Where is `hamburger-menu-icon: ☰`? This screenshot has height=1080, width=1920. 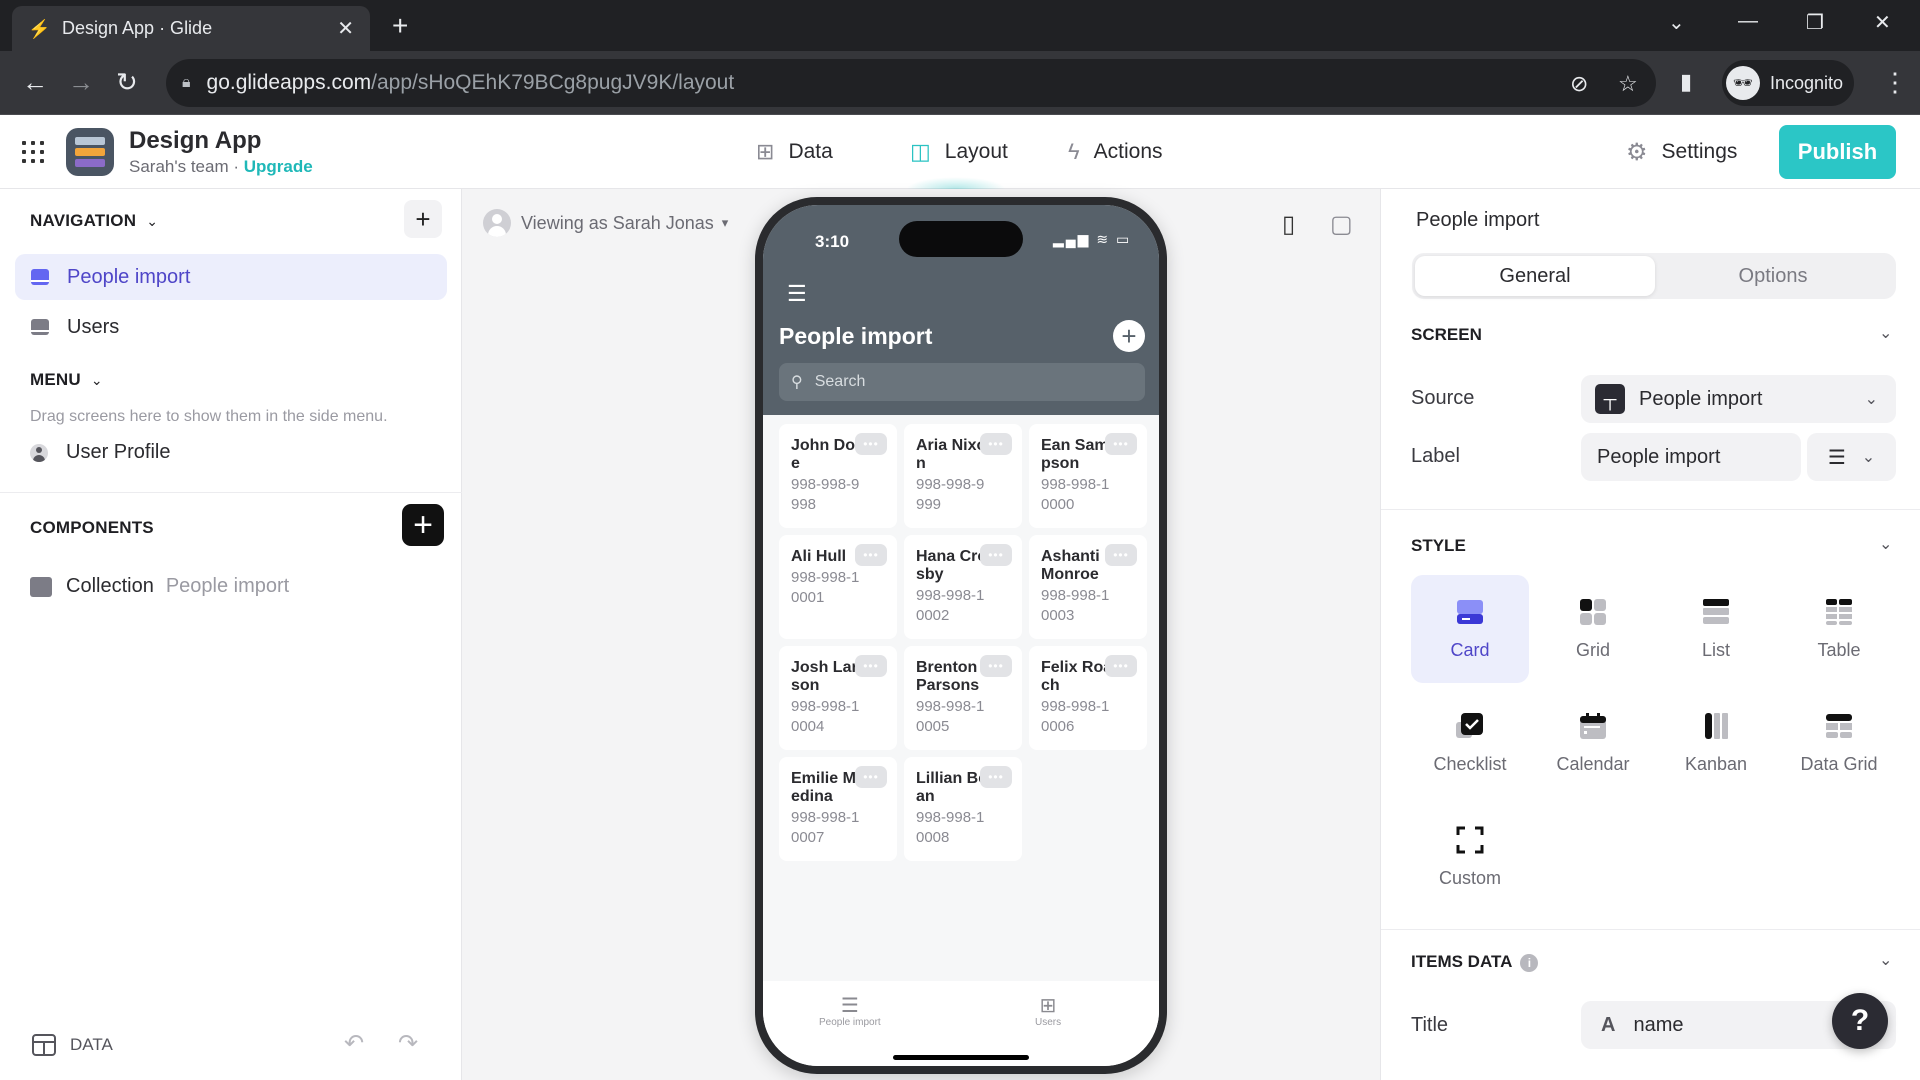
hamburger-menu-icon: ☰ is located at coordinates (797, 294).